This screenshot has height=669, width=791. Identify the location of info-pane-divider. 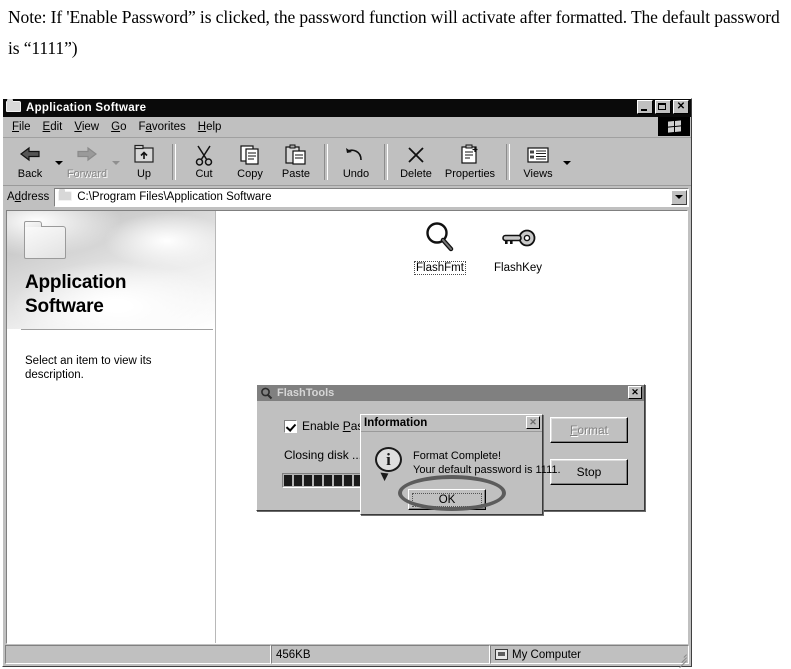
(117, 329).